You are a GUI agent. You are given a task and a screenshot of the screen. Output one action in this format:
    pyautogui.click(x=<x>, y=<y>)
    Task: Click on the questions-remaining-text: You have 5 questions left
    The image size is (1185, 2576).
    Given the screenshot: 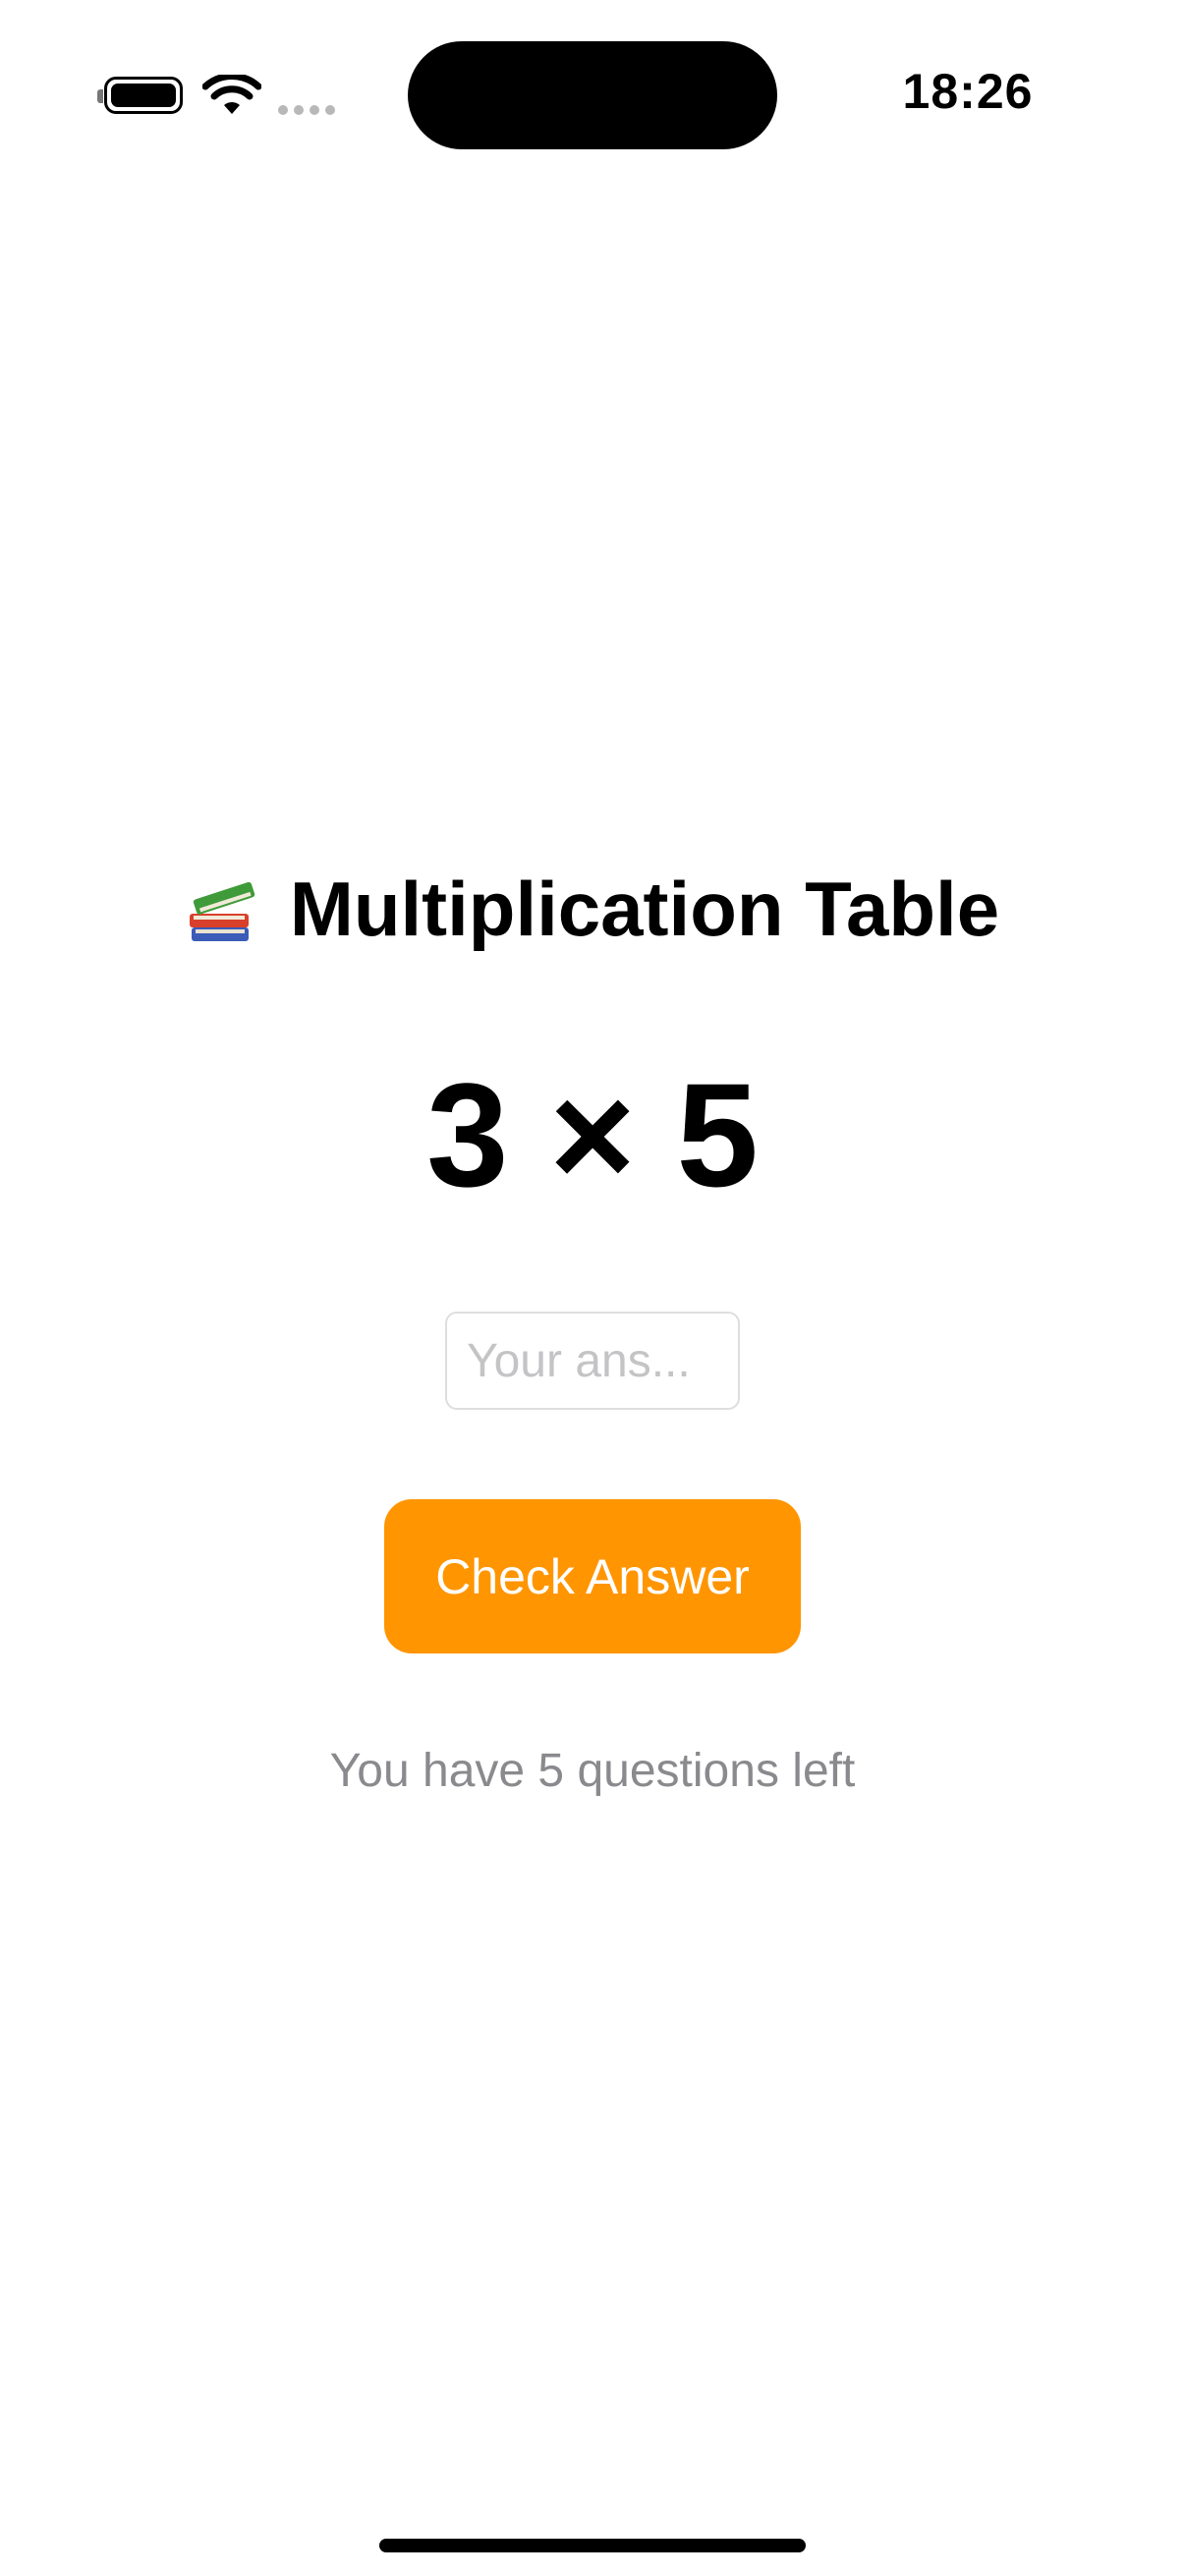 What is the action you would take?
    pyautogui.click(x=592, y=1771)
    